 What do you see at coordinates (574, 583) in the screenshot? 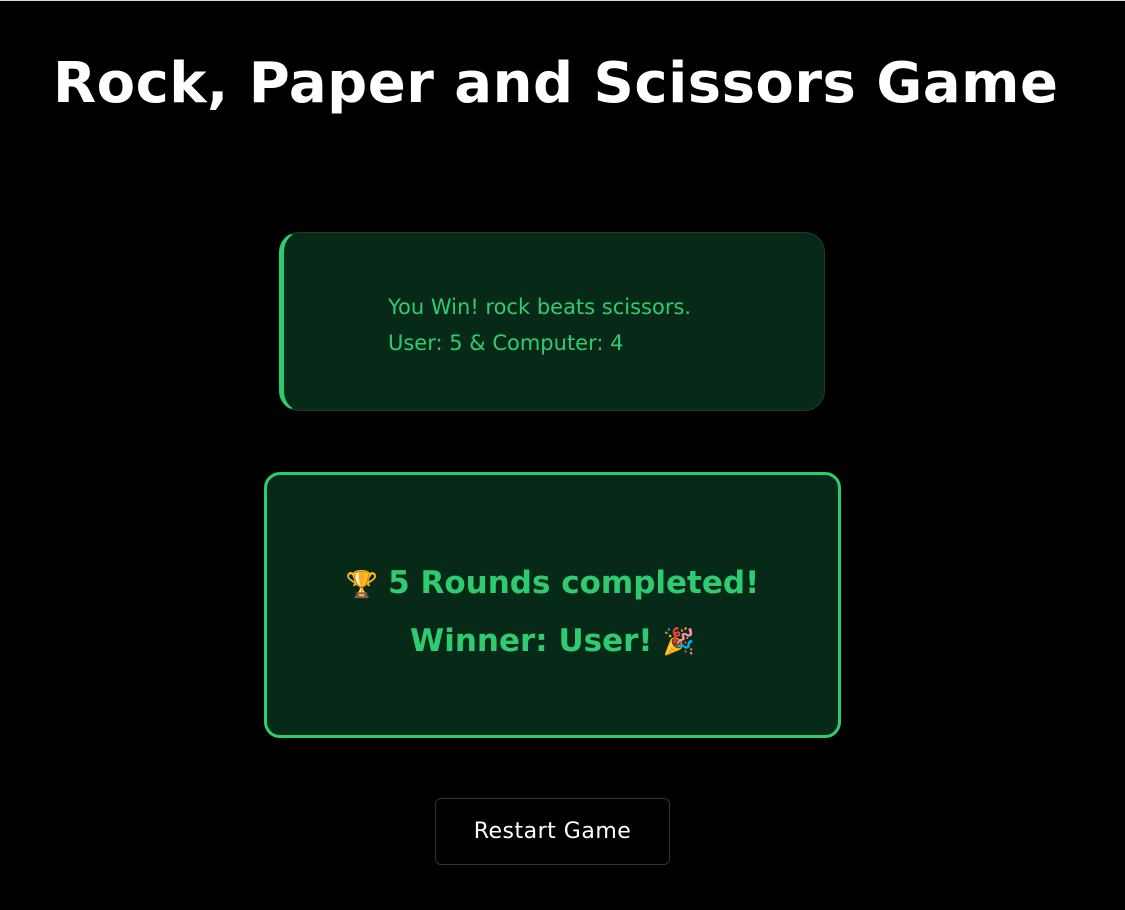
I see `rounds-completed-text: 5 Rounds completed!` at bounding box center [574, 583].